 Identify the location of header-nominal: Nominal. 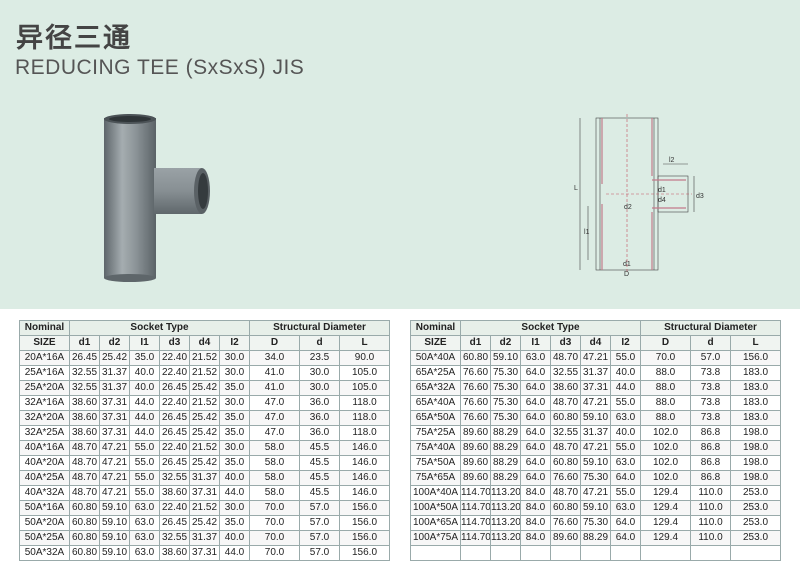
(435, 328).